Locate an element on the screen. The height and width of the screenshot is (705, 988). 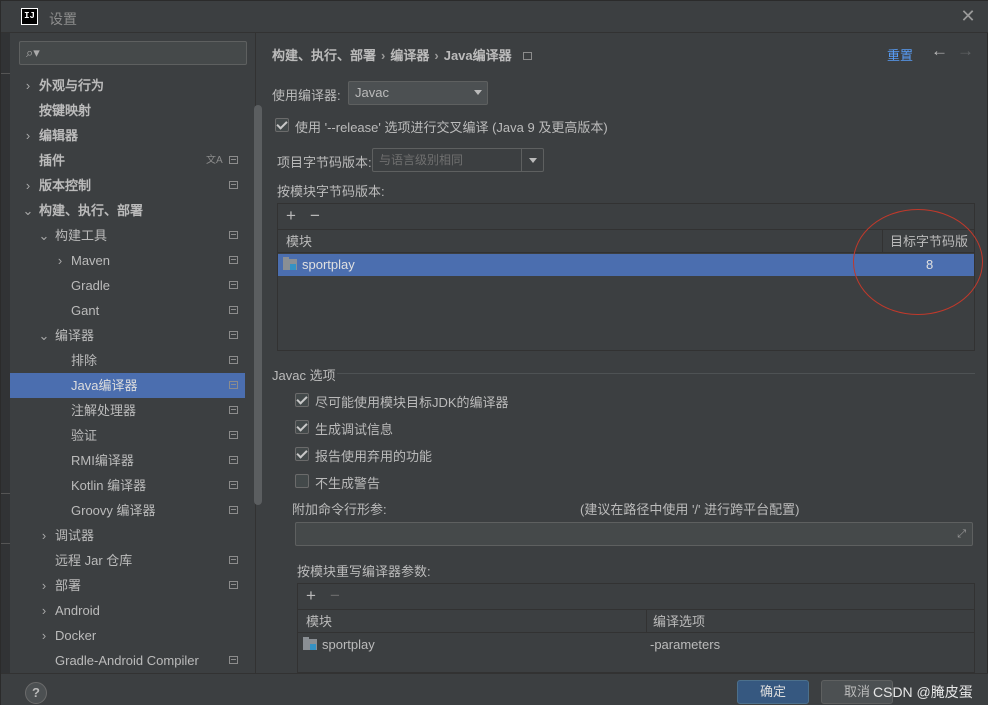
sidebar-item: › 外观与行为 is located at coordinates (127, 85).